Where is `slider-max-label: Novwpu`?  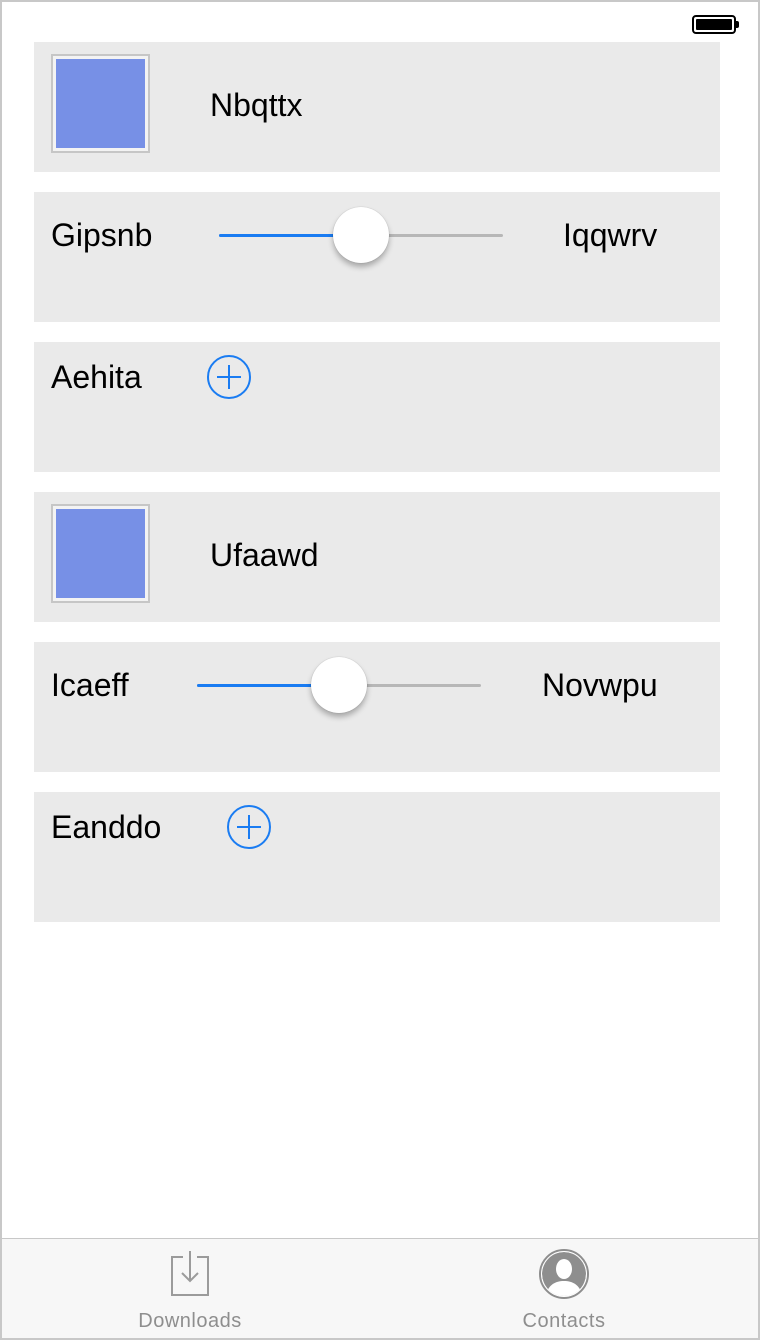 slider-max-label: Novwpu is located at coordinates (600, 685).